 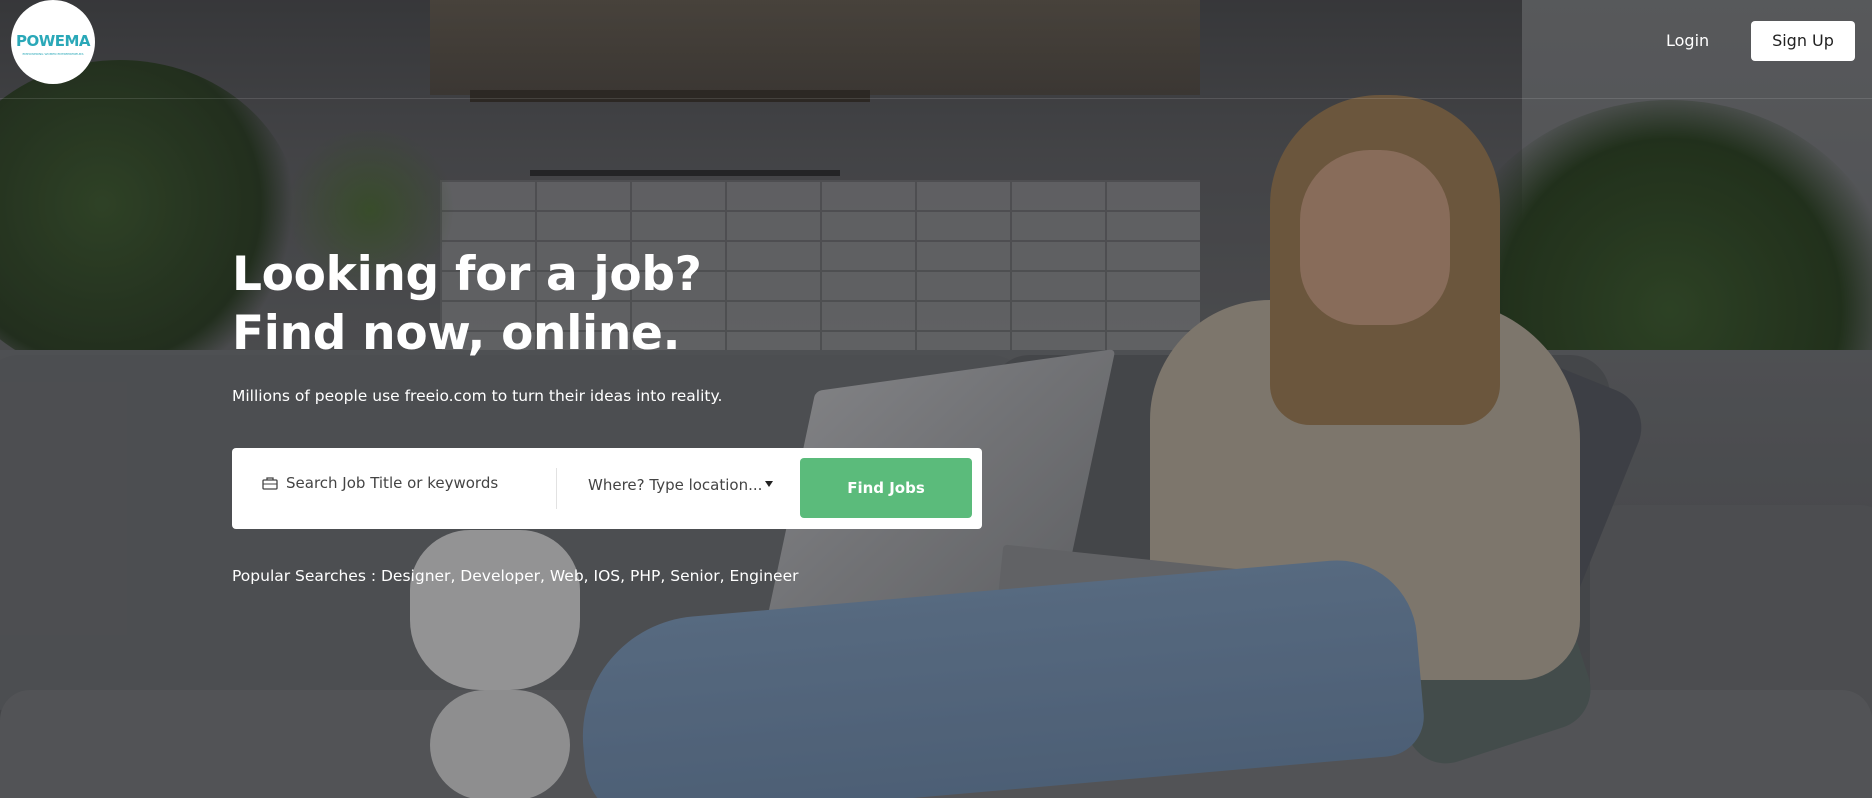 I want to click on popular-term-php: PHP, so click(x=645, y=576).